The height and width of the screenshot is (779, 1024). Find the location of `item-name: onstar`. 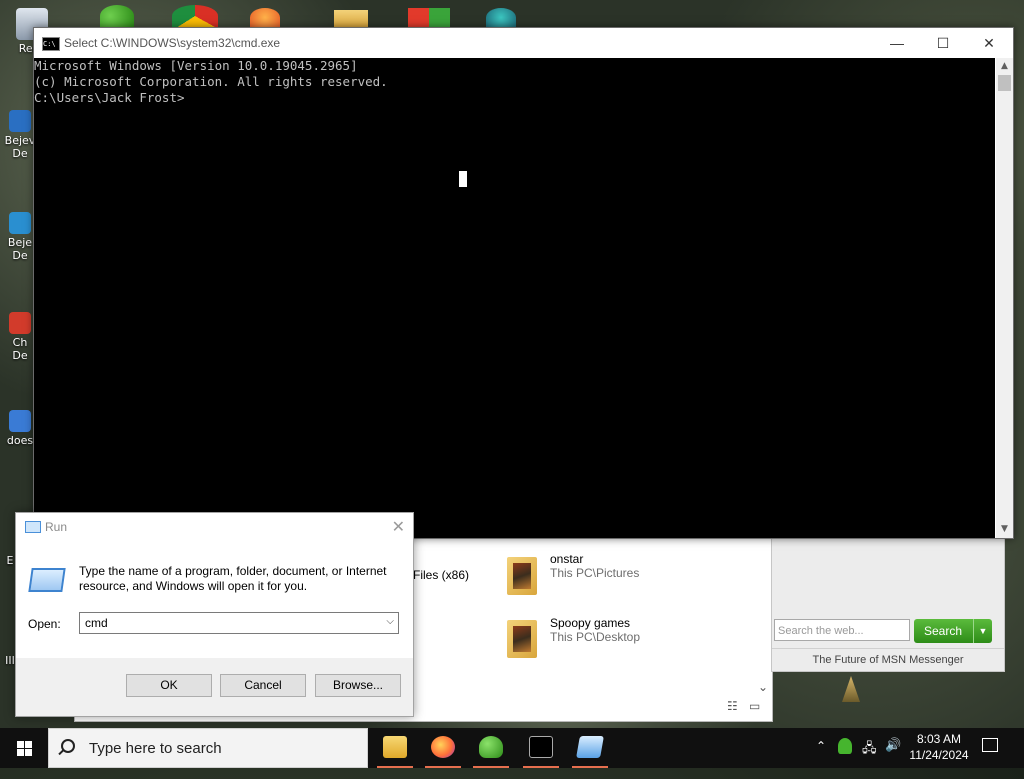

item-name: onstar is located at coordinates (567, 559).